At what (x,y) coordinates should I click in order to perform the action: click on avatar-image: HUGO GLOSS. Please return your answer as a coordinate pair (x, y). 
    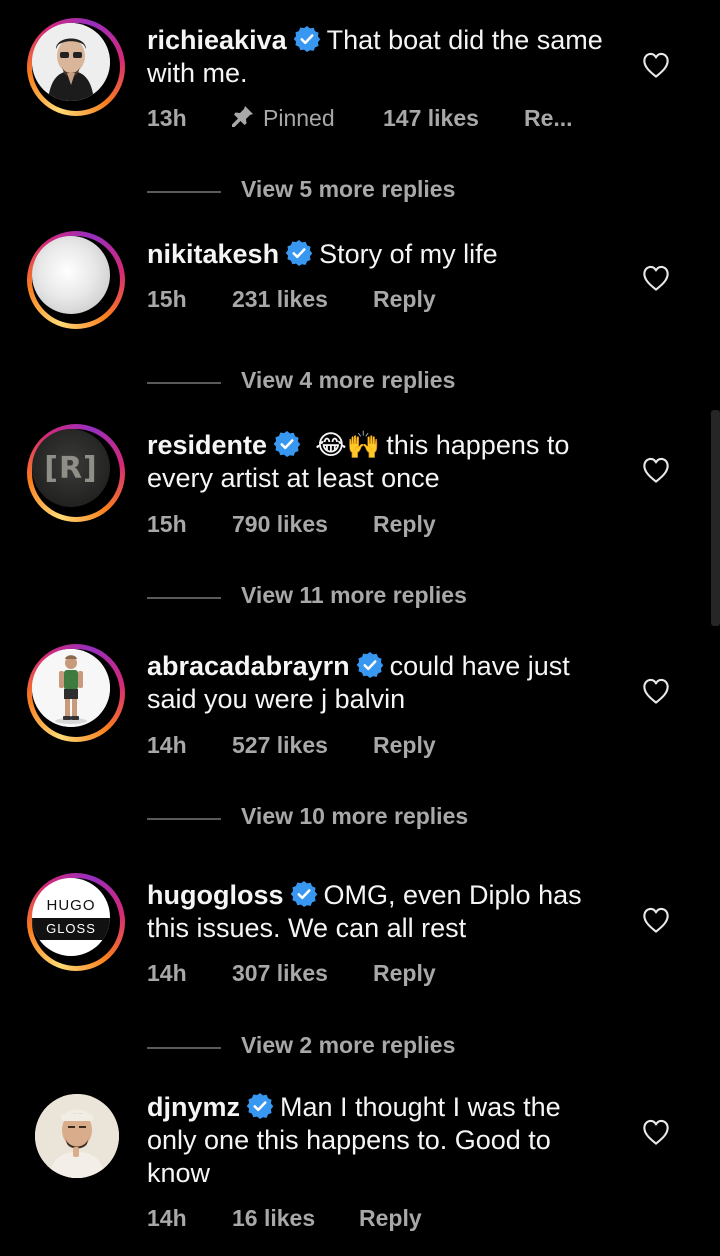
    Looking at the image, I should click on (71, 917).